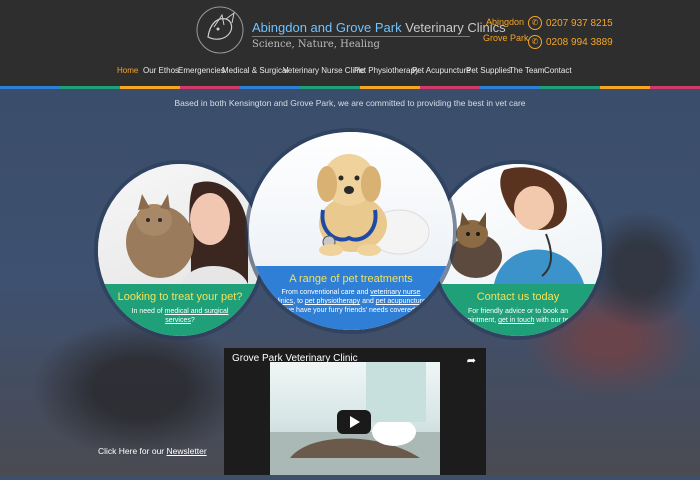  What do you see at coordinates (386, 70) in the screenshot?
I see `nav-pet-physiotherapy: Pet Physiotherapy` at bounding box center [386, 70].